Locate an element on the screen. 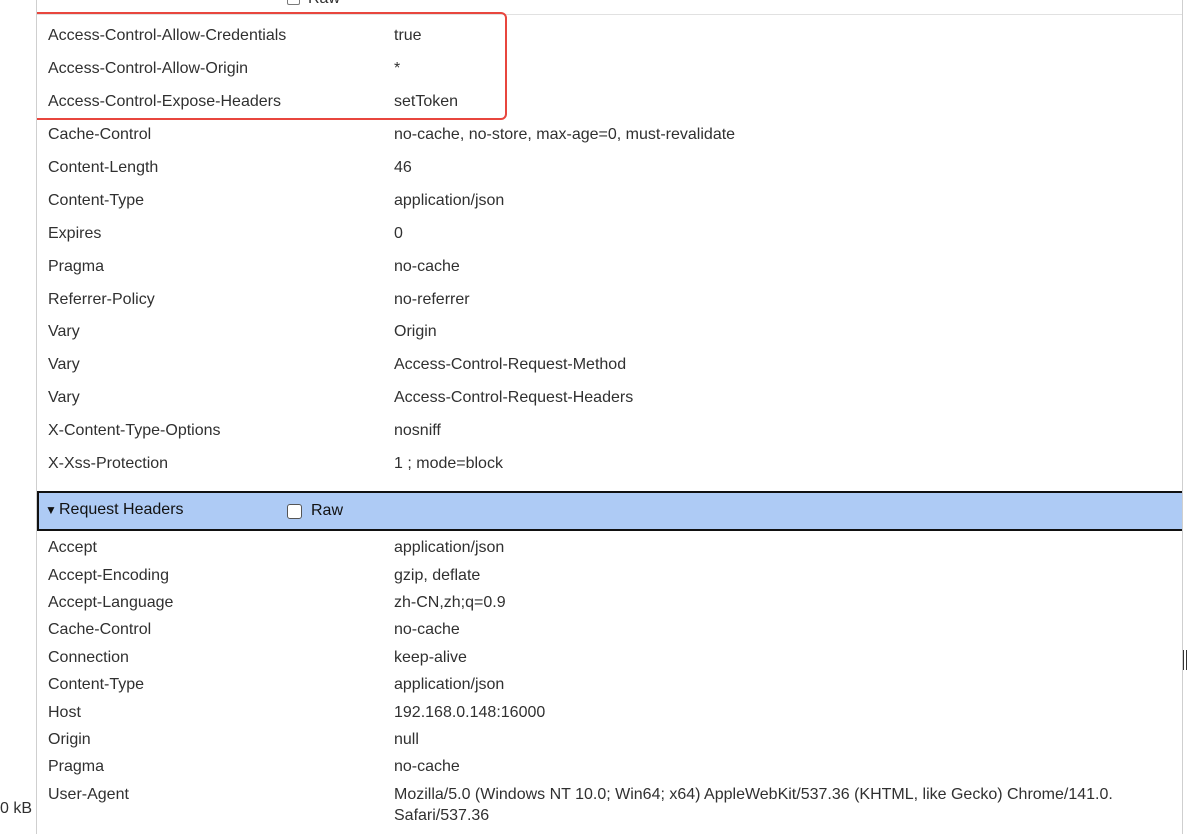 The image size is (1187, 834). header-value: 192.168.0.148:16000 is located at coordinates (470, 712).